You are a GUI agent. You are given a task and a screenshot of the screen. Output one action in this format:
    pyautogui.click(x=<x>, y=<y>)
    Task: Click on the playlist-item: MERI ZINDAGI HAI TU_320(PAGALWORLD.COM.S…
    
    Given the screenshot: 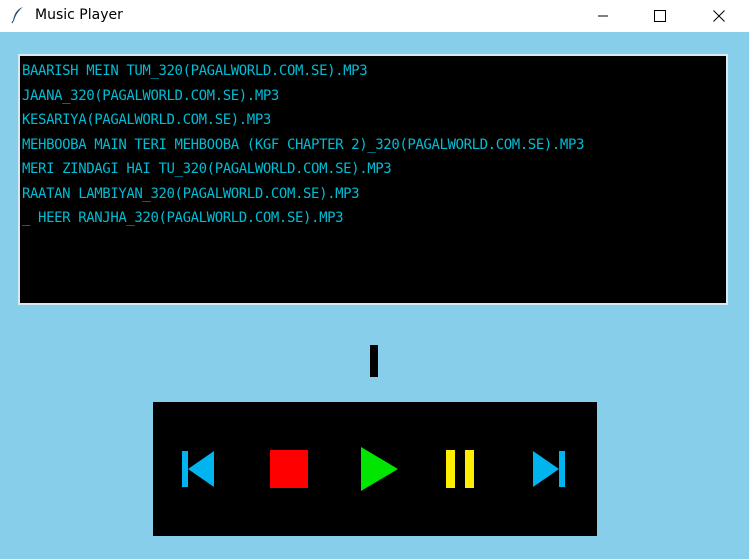 What is the action you would take?
    pyautogui.click(x=373, y=169)
    